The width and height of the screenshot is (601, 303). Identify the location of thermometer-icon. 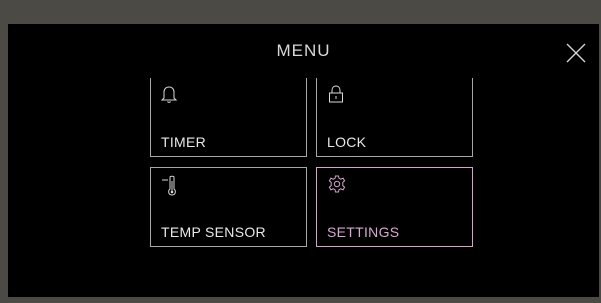
(170, 188).